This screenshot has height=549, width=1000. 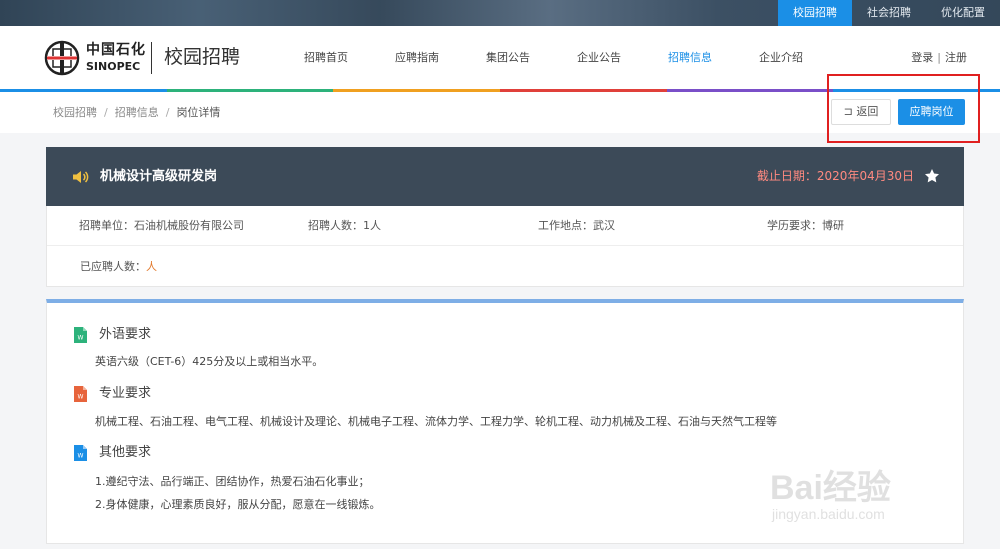 What do you see at coordinates (867, 111) in the screenshot?
I see `back-label: 返回` at bounding box center [867, 111].